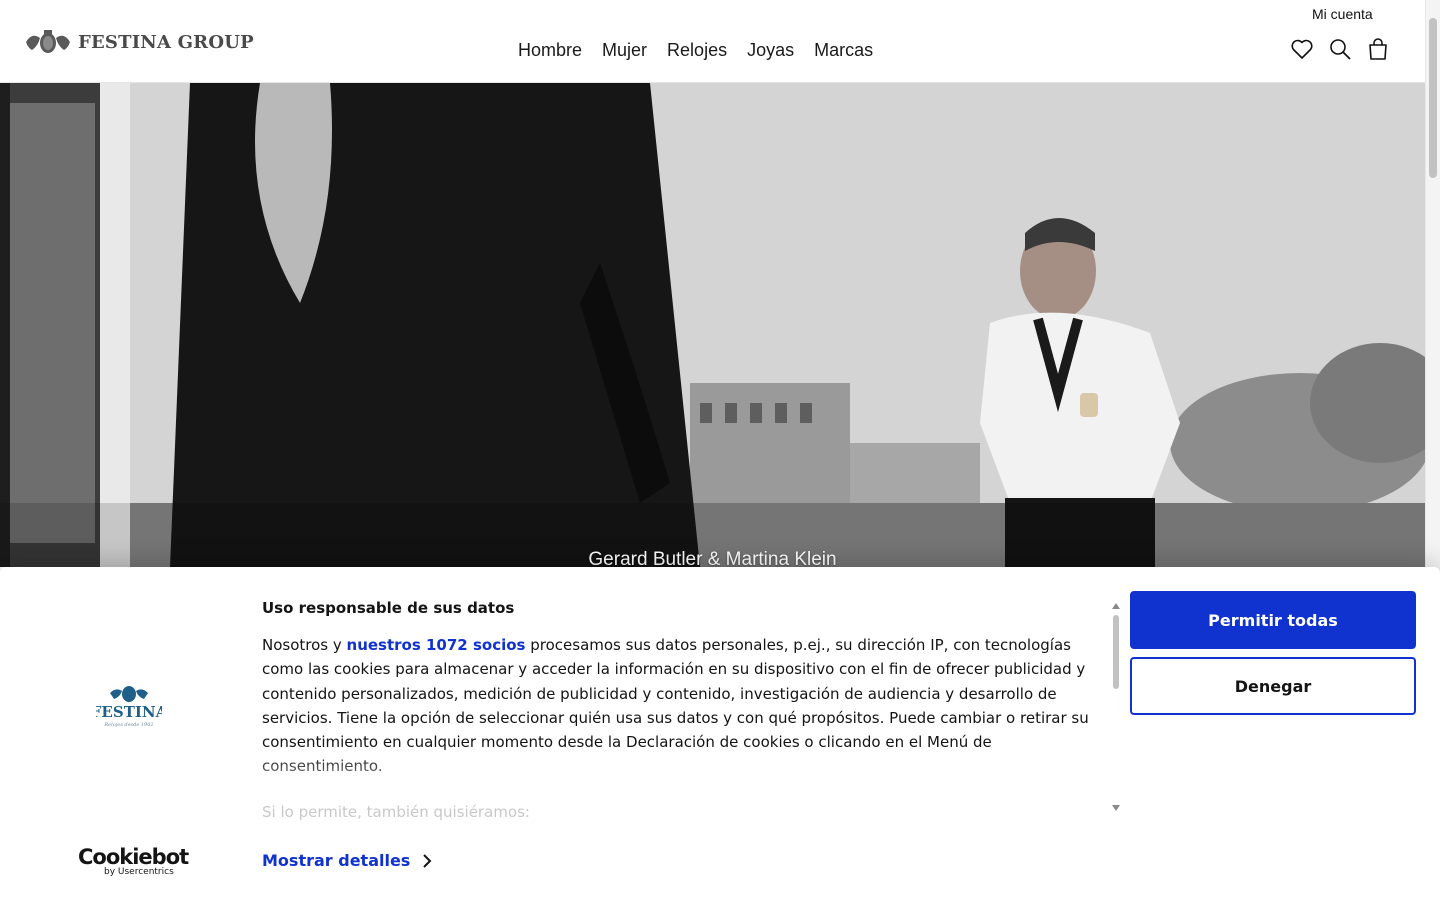 The image size is (1440, 900). Describe the element at coordinates (1302, 49) in the screenshot. I see `heart-icon` at that location.